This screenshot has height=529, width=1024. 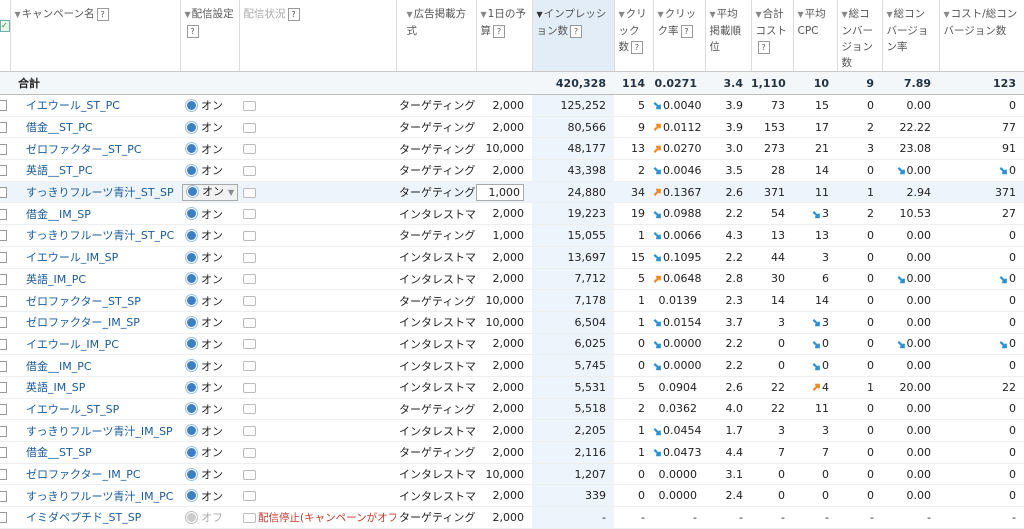 What do you see at coordinates (95, 344) in the screenshot?
I see `campaign-name-link: イエウール_IM_PC` at bounding box center [95, 344].